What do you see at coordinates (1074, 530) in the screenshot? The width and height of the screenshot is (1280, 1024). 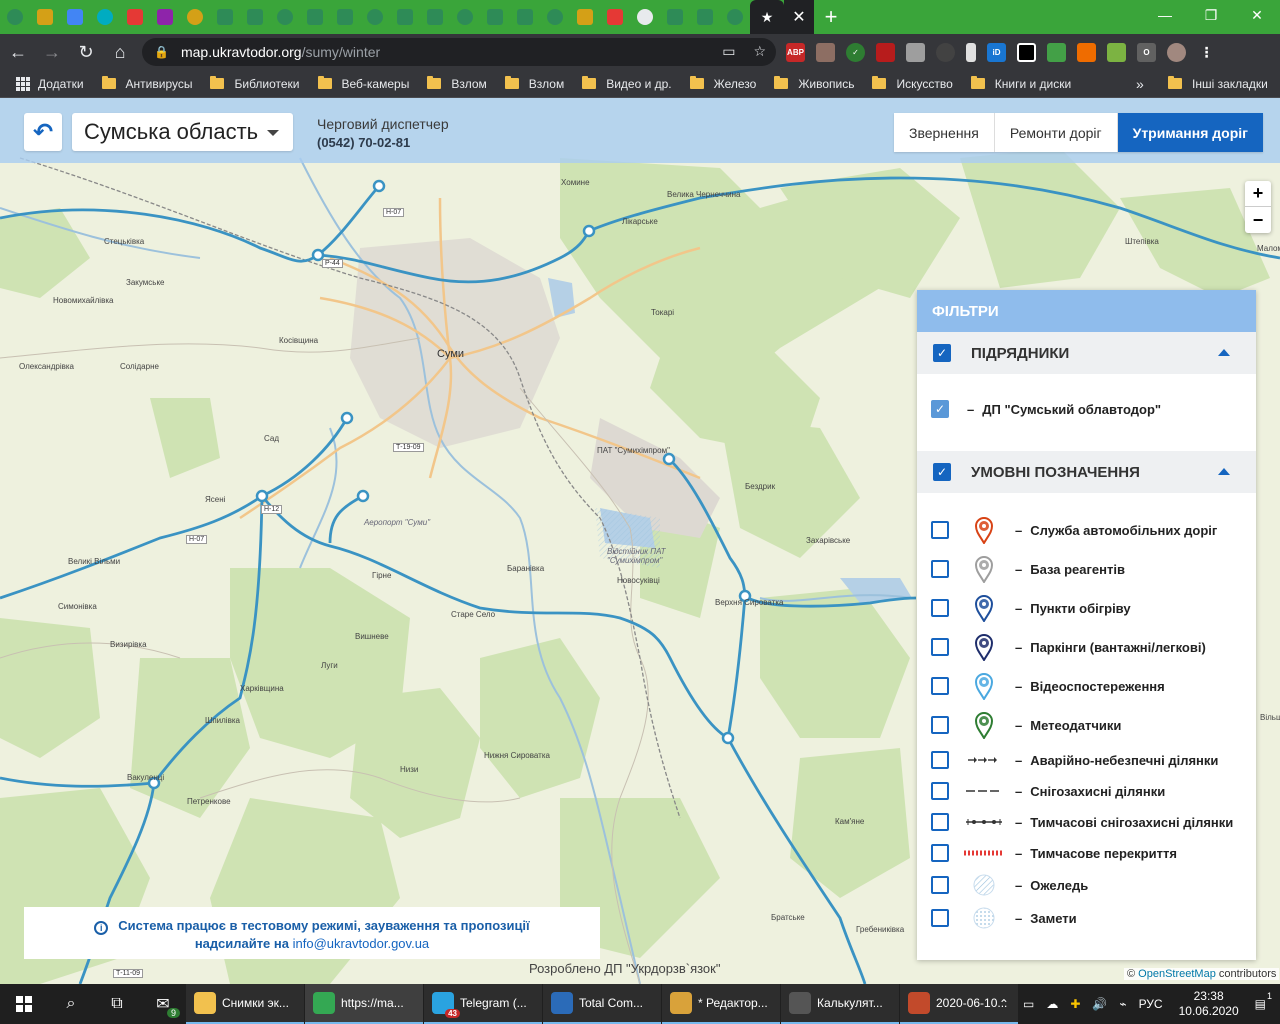 I see `legend-item: – Служба автомобільних доріг` at bounding box center [1074, 530].